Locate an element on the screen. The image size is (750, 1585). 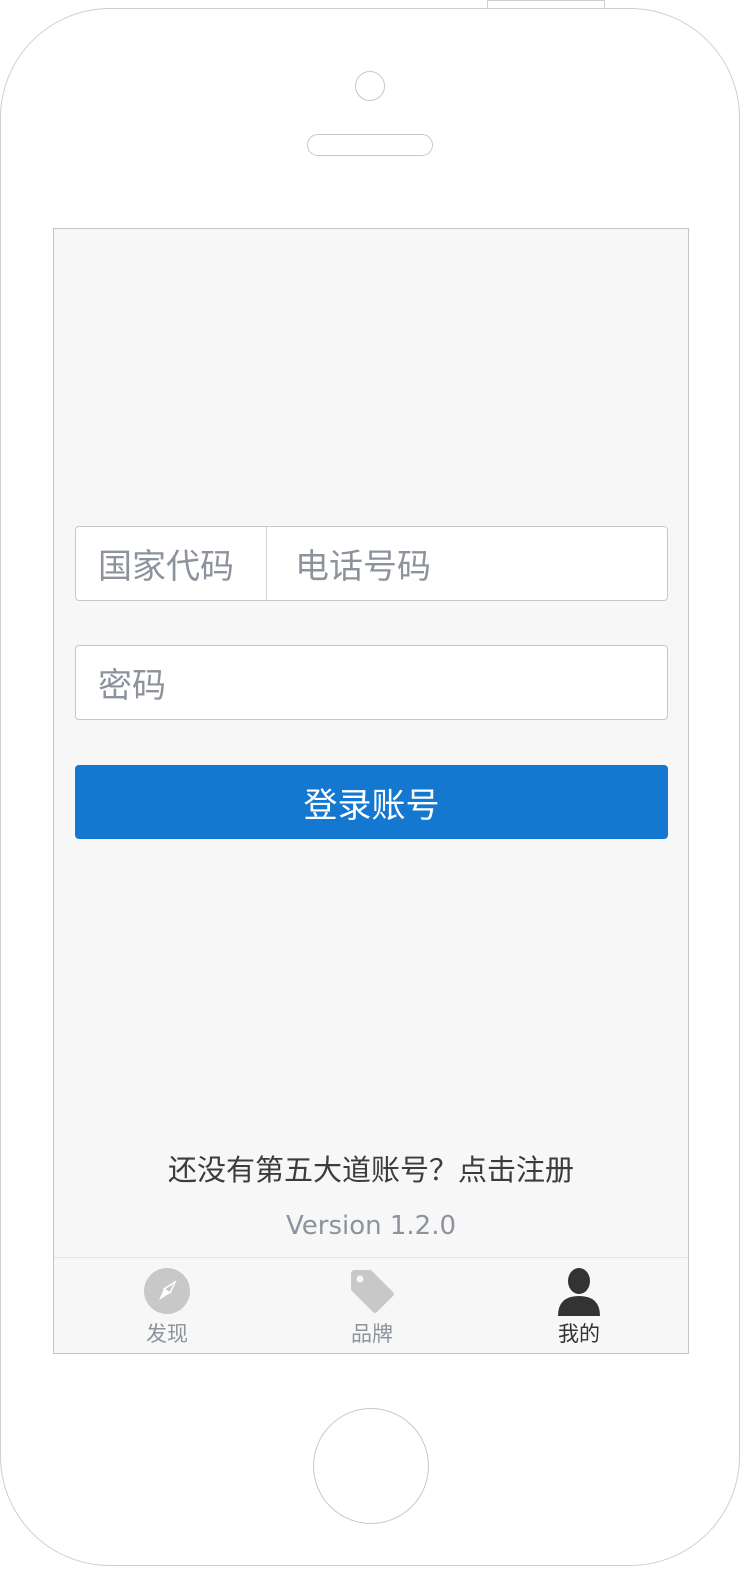
tab-label-mine: 我的 is located at coordinates (579, 1334).